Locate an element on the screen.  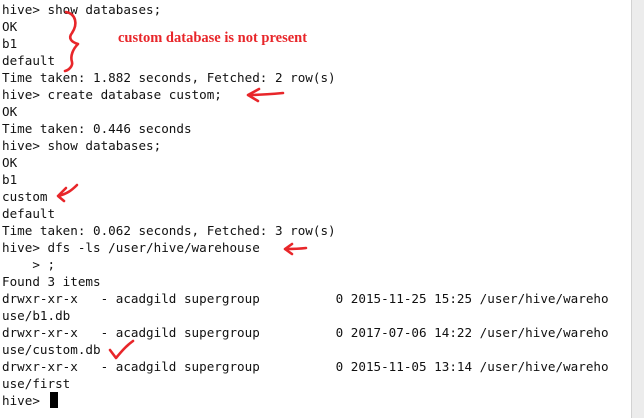
terminal-line-continuation: > ; is located at coordinates (29, 264).